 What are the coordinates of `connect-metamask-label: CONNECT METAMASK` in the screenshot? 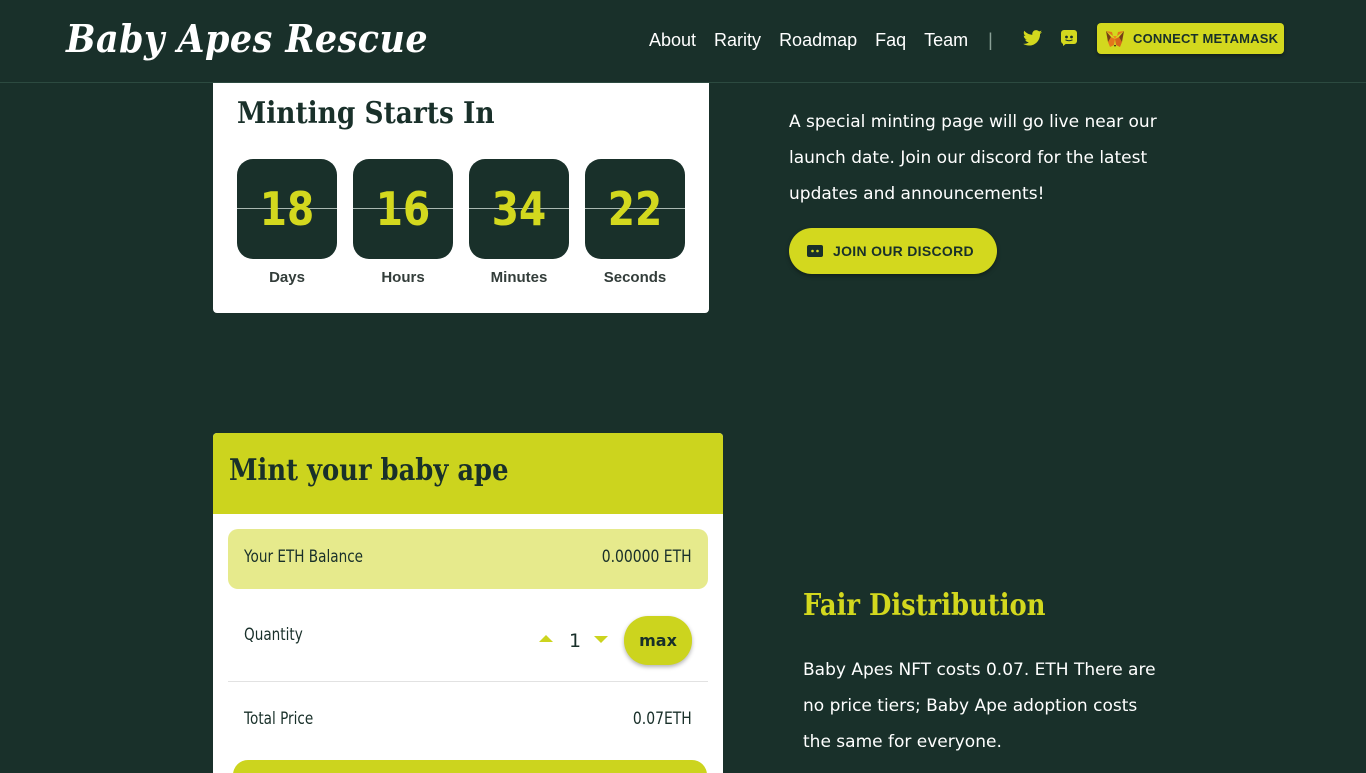 It's located at (1206, 38).